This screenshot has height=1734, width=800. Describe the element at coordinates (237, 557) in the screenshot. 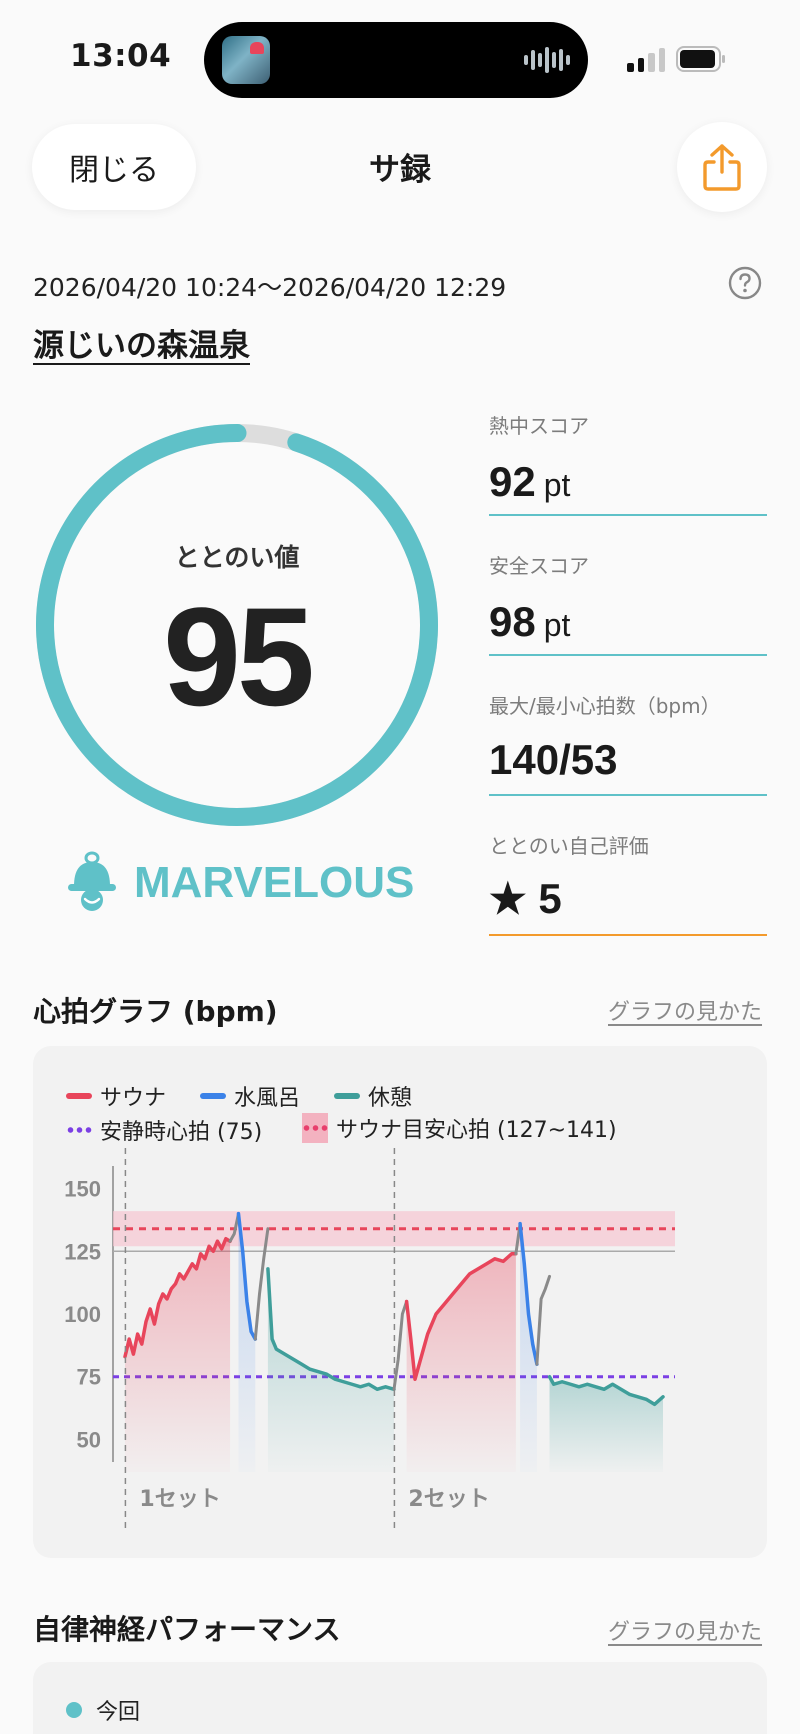

I see `gauge-label: ととのい値` at that location.